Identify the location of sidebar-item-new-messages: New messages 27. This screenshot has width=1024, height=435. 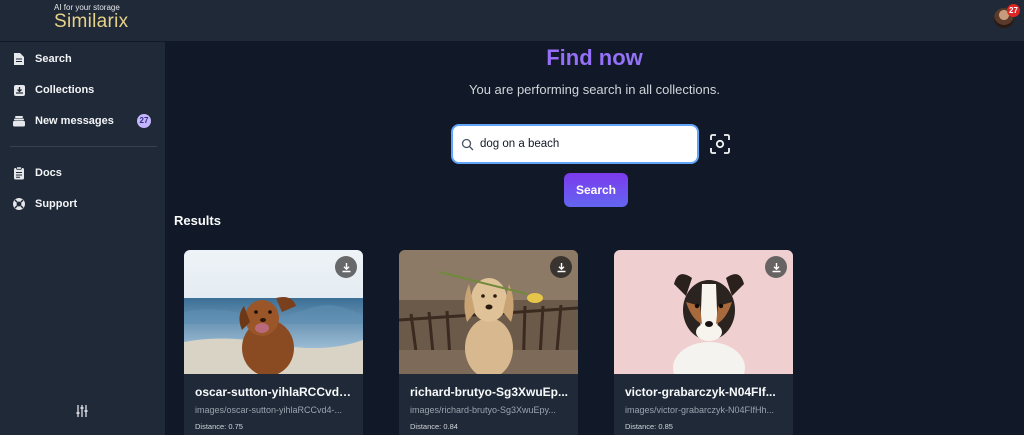
(84, 121).